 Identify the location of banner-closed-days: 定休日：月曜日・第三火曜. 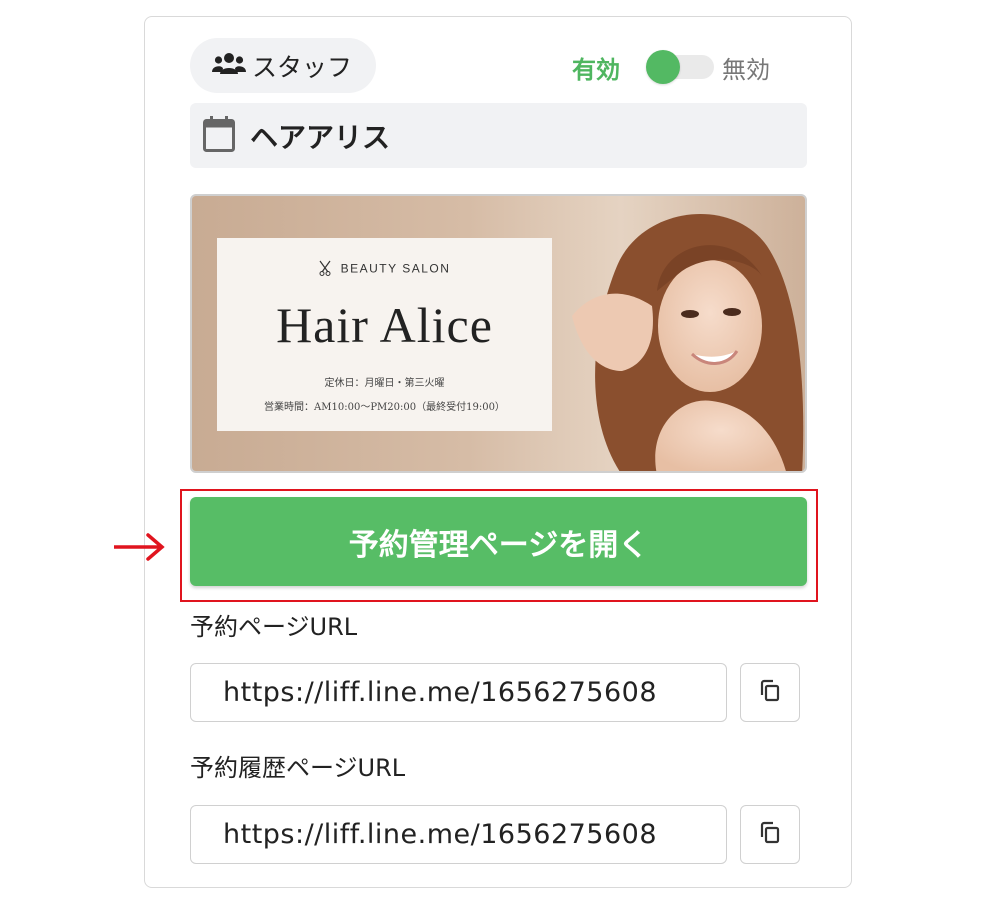
(384, 383).